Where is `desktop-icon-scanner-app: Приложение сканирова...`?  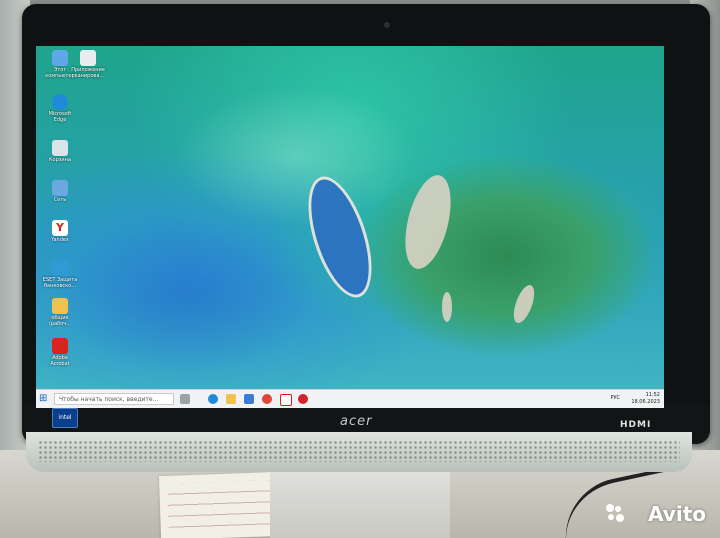 desktop-icon-scanner-app: Приложение сканирова... is located at coordinates (88, 64).